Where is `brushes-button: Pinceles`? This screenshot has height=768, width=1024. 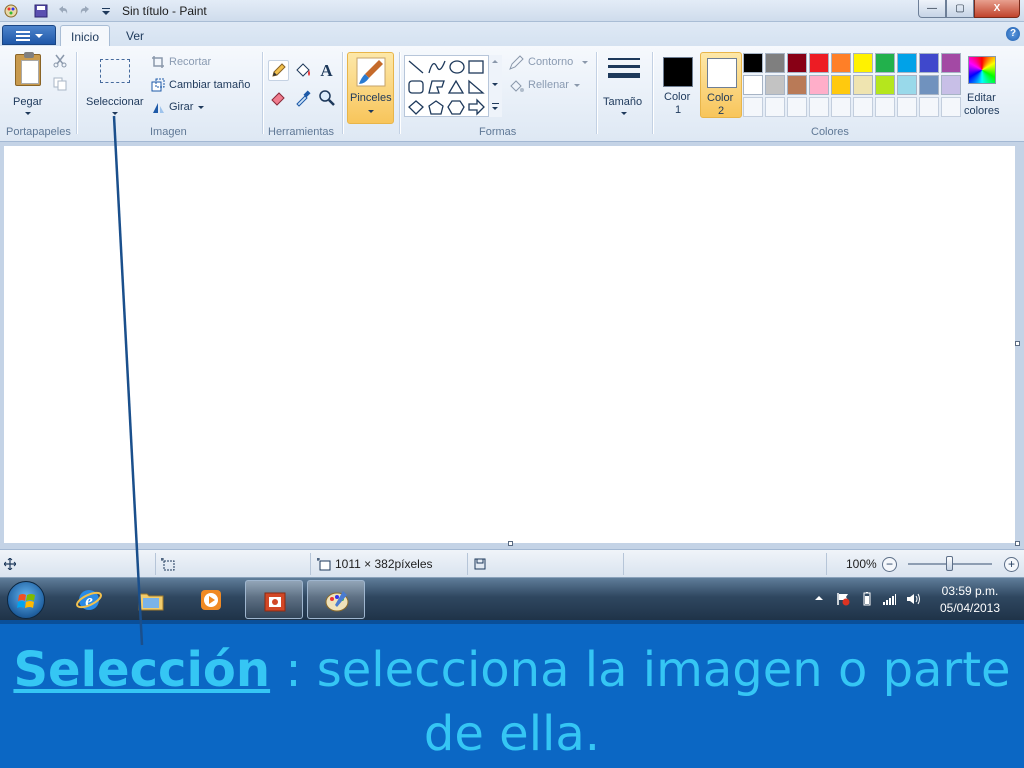 brushes-button: Pinceles is located at coordinates (370, 88).